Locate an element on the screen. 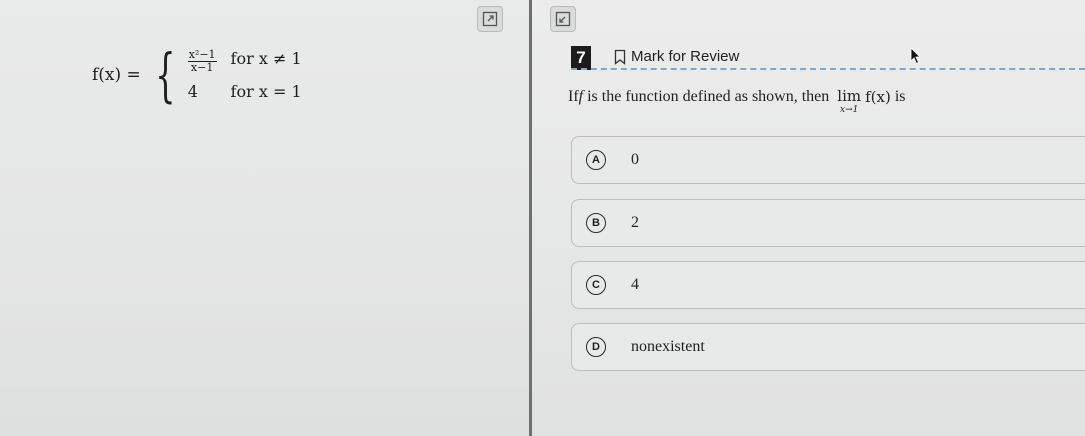  choice-text: 2 is located at coordinates (635, 222).